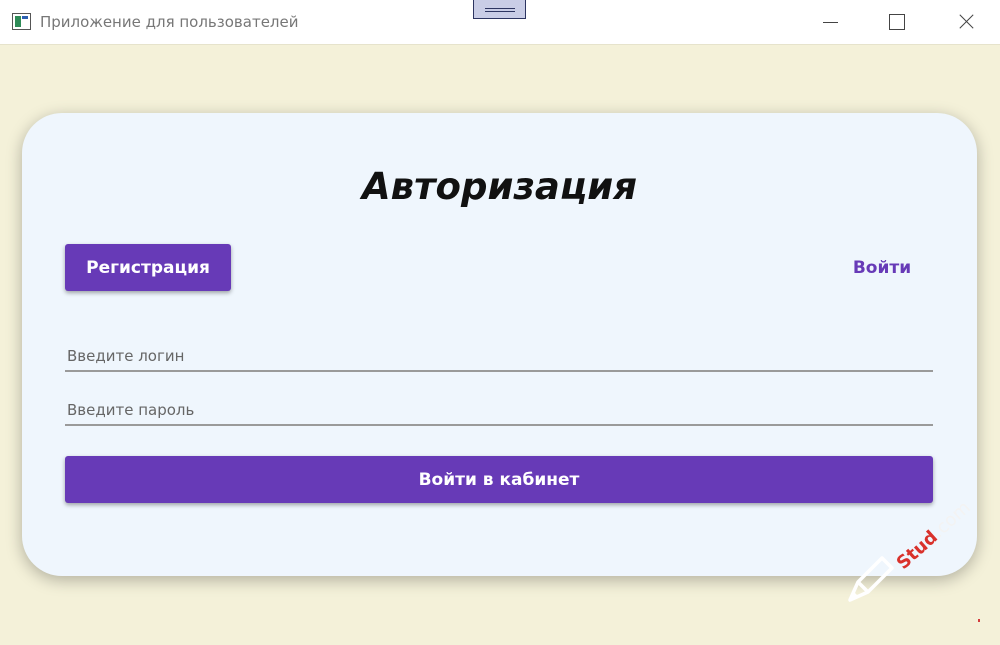 Image resolution: width=1000 pixels, height=645 pixels. Describe the element at coordinates (499, 186) in the screenshot. I see `page-title: Авторизация` at that location.